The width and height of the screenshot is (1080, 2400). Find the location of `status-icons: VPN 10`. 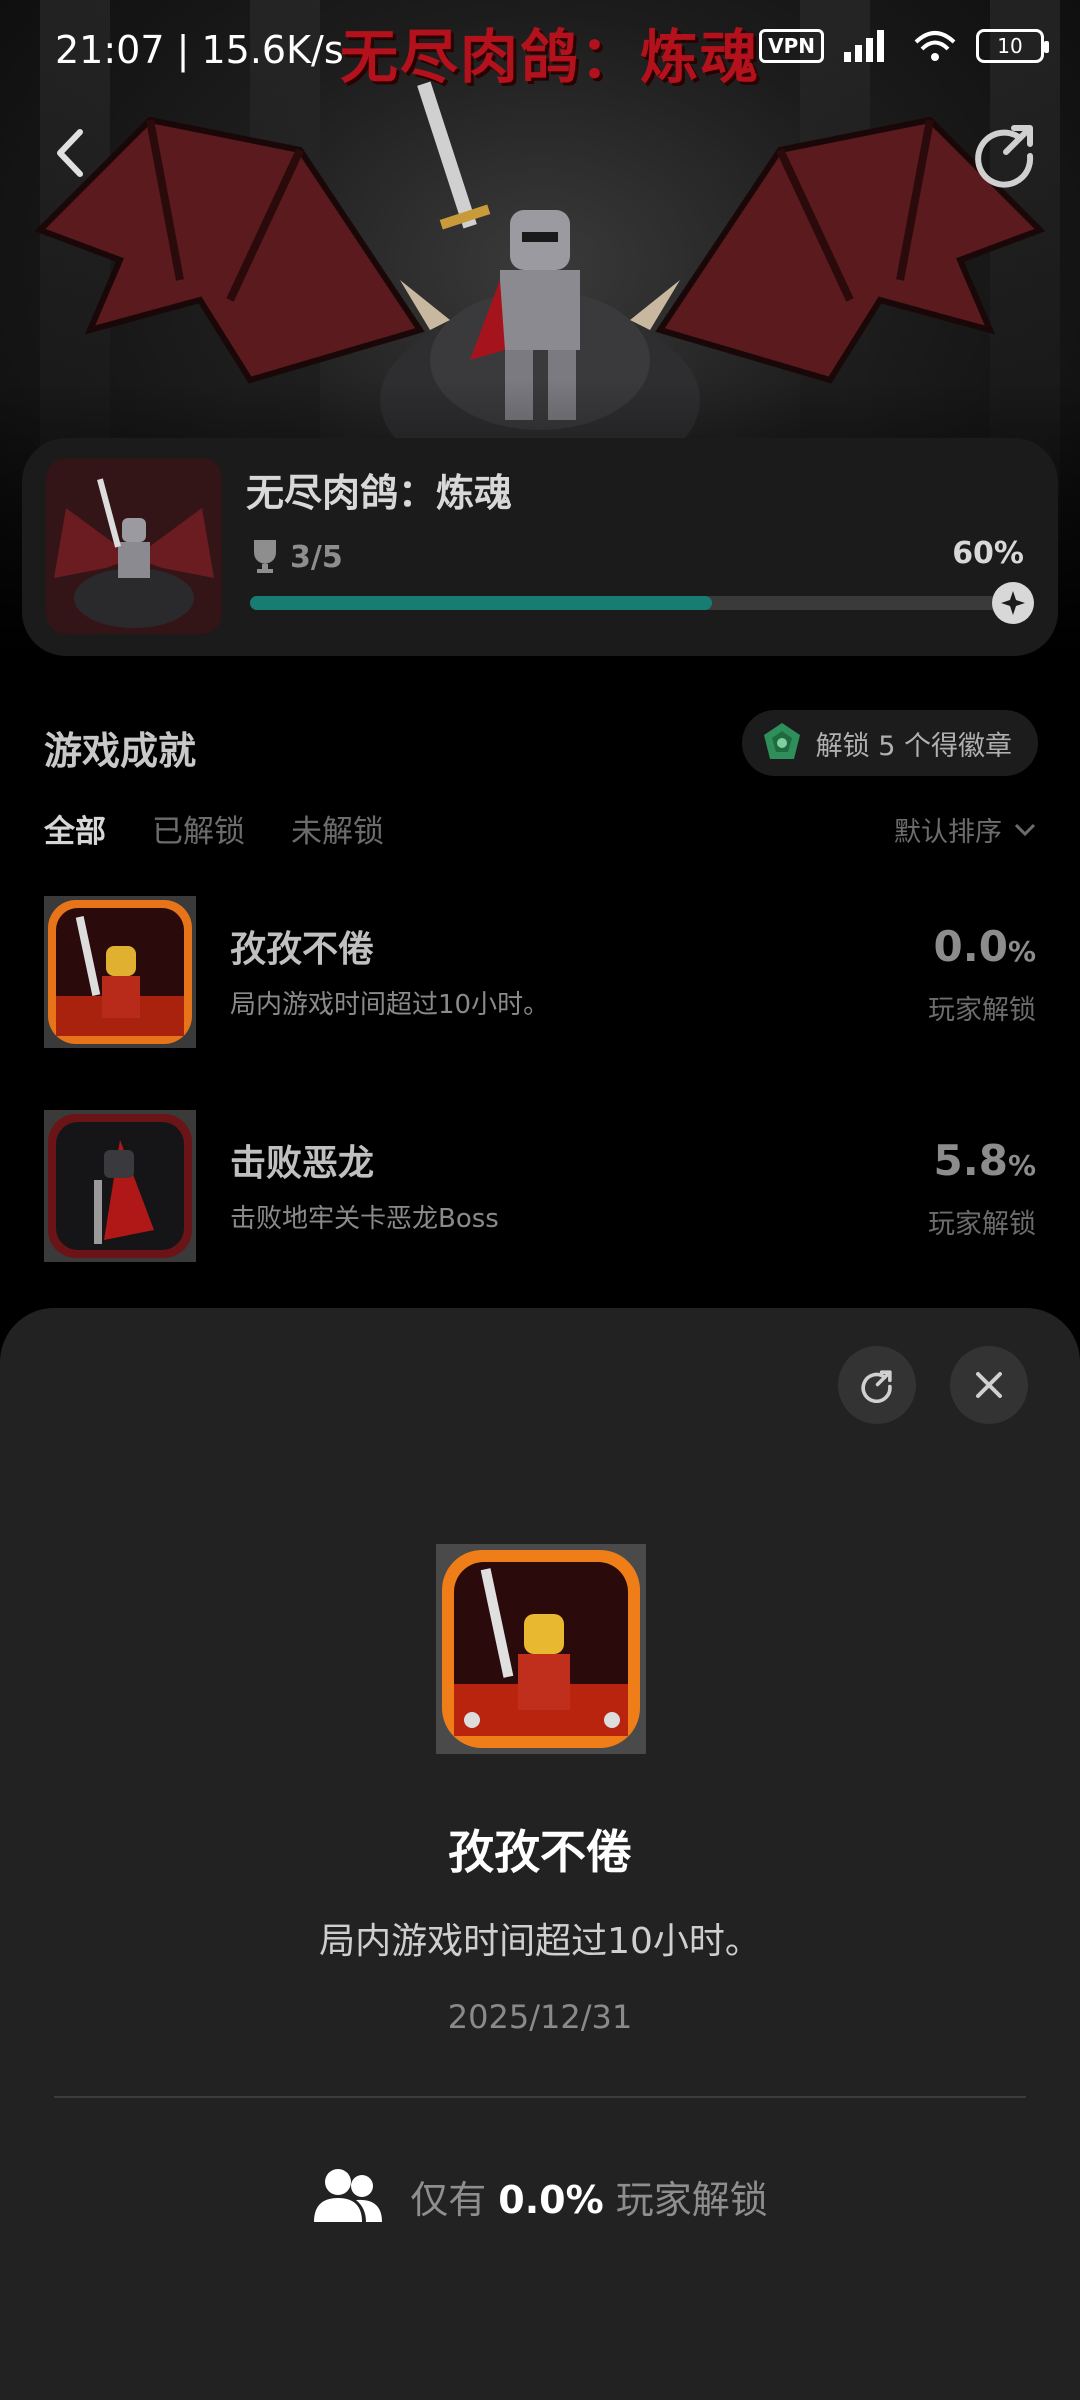

status-icons: VPN 10 is located at coordinates (904, 46).